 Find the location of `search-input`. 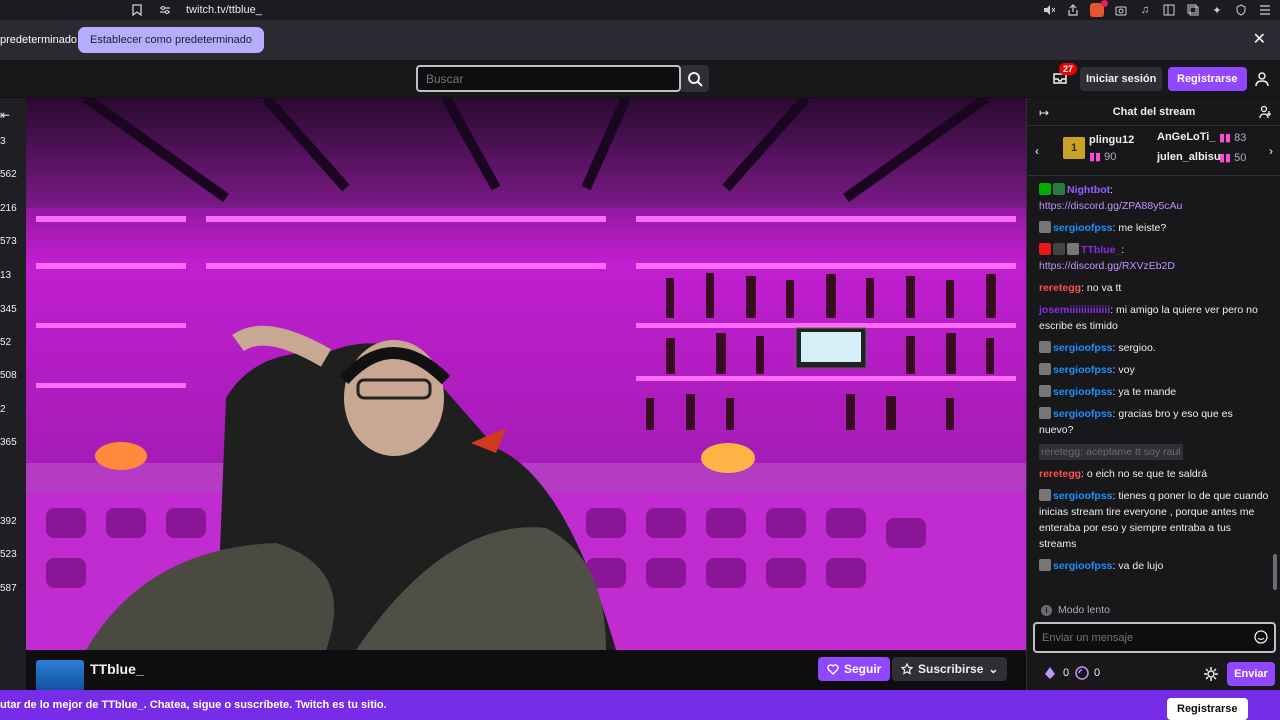

search-input is located at coordinates (548, 78).